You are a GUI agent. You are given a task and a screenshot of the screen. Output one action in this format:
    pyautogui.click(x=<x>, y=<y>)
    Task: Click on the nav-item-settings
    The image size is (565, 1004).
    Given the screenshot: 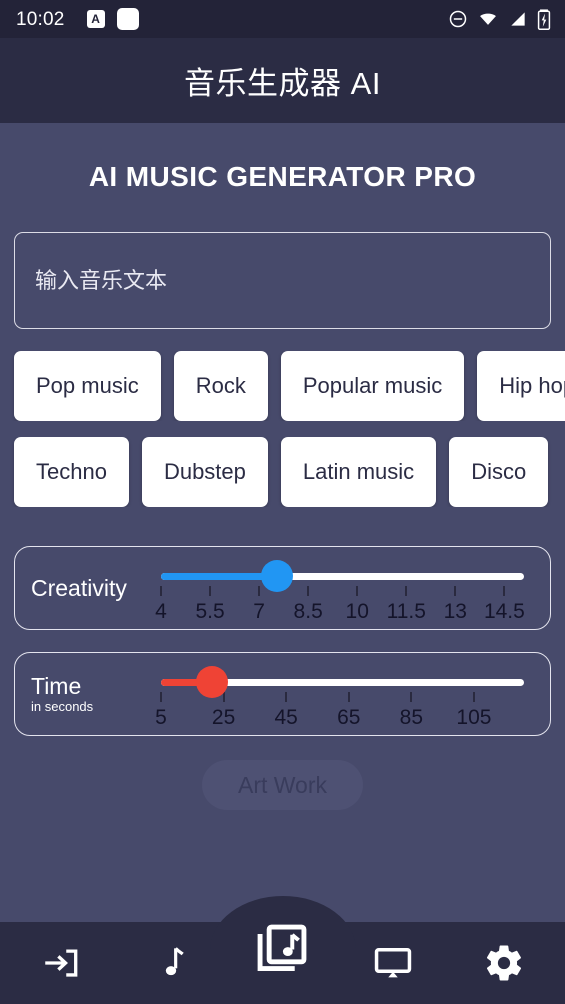 What is the action you would take?
    pyautogui.click(x=503, y=963)
    